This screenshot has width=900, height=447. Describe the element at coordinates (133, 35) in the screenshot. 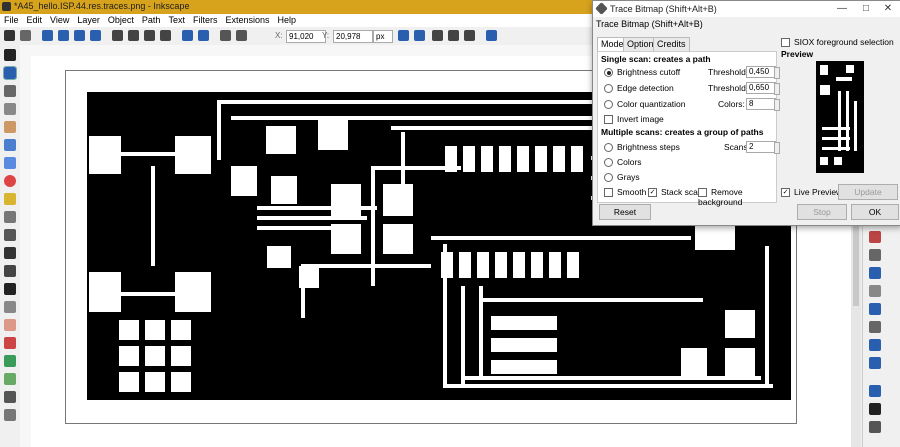

I see `node-smooth-icon` at that location.